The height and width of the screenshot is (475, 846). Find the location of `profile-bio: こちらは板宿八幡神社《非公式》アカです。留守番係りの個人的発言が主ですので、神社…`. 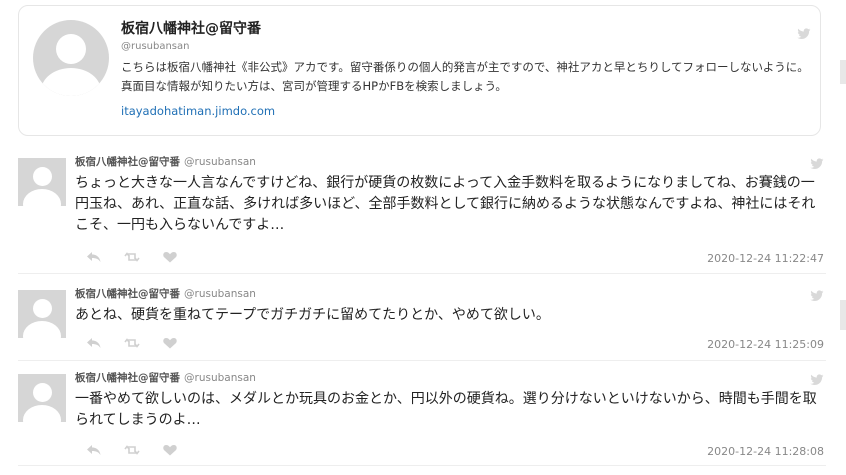

profile-bio: こちらは板宿八幡神社《非公式》アカです。留守番係りの個人的発言が主ですので、神社… is located at coordinates (465, 76).